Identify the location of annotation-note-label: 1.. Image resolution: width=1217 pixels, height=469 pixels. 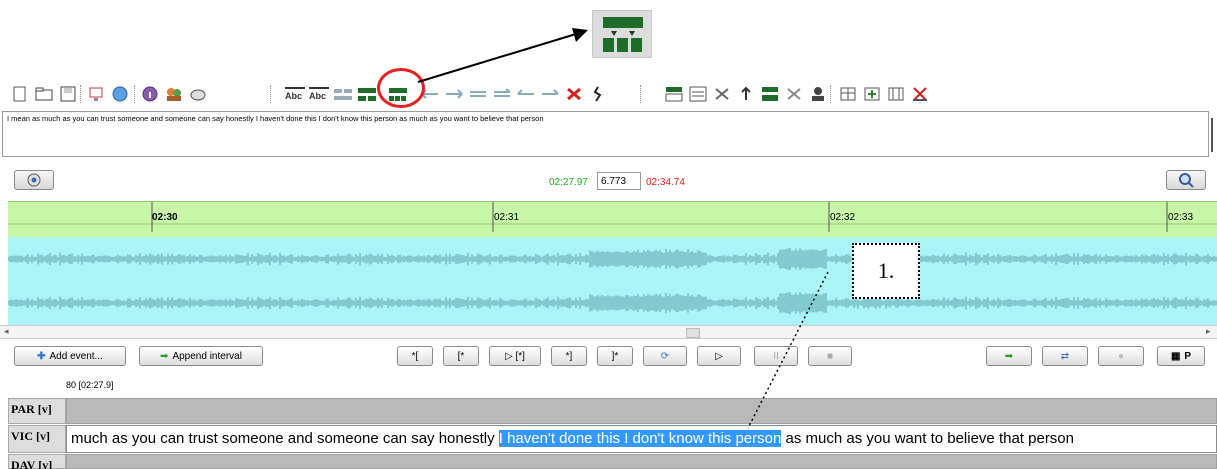
(886, 270).